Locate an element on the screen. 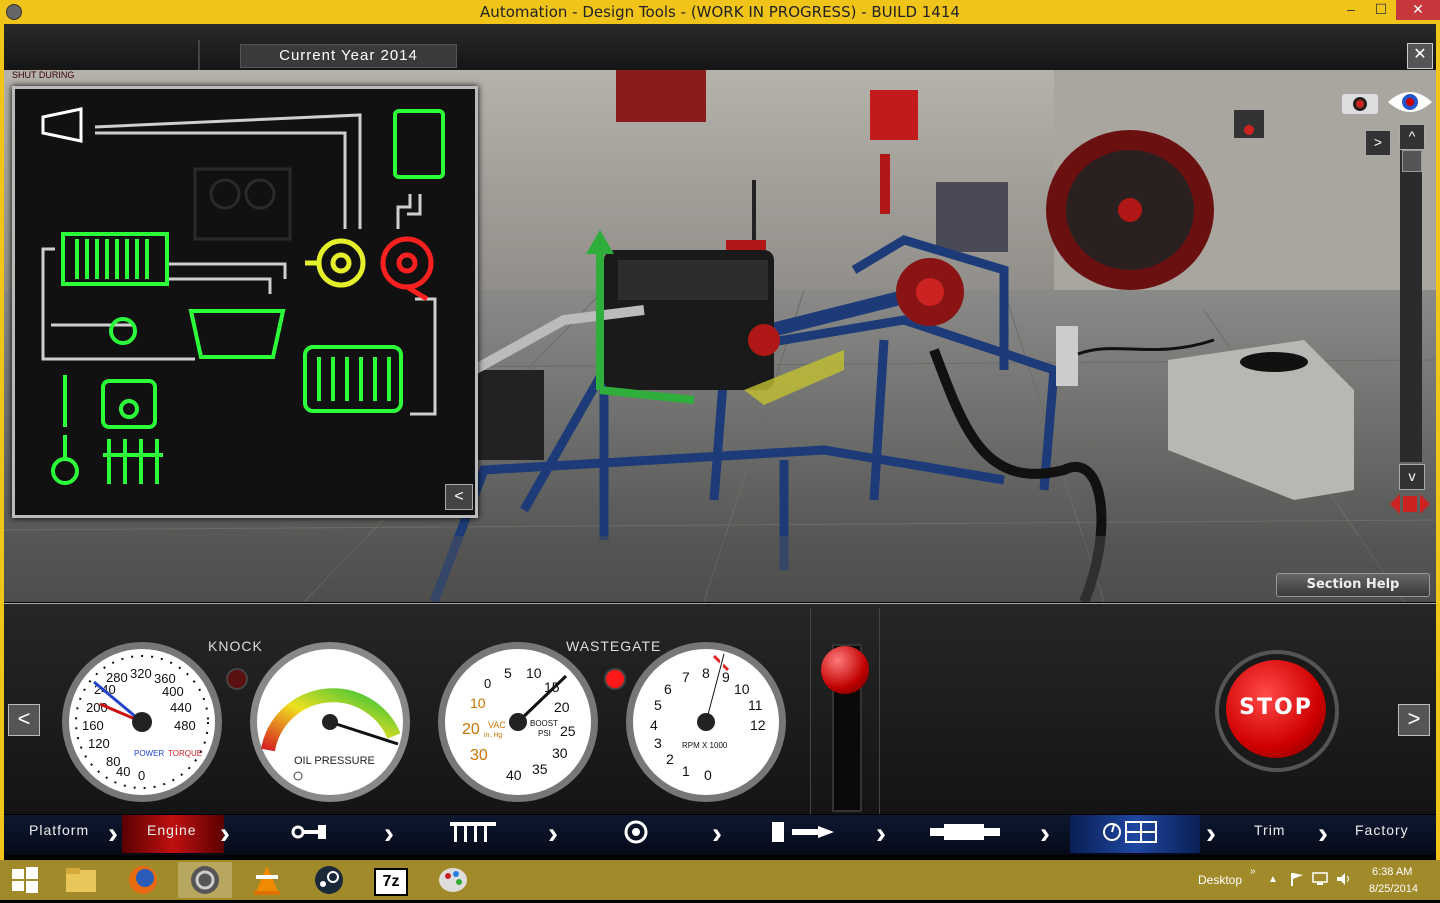 Image resolution: width=1440 pixels, height=903 pixels. eye-icon is located at coordinates (1410, 102).